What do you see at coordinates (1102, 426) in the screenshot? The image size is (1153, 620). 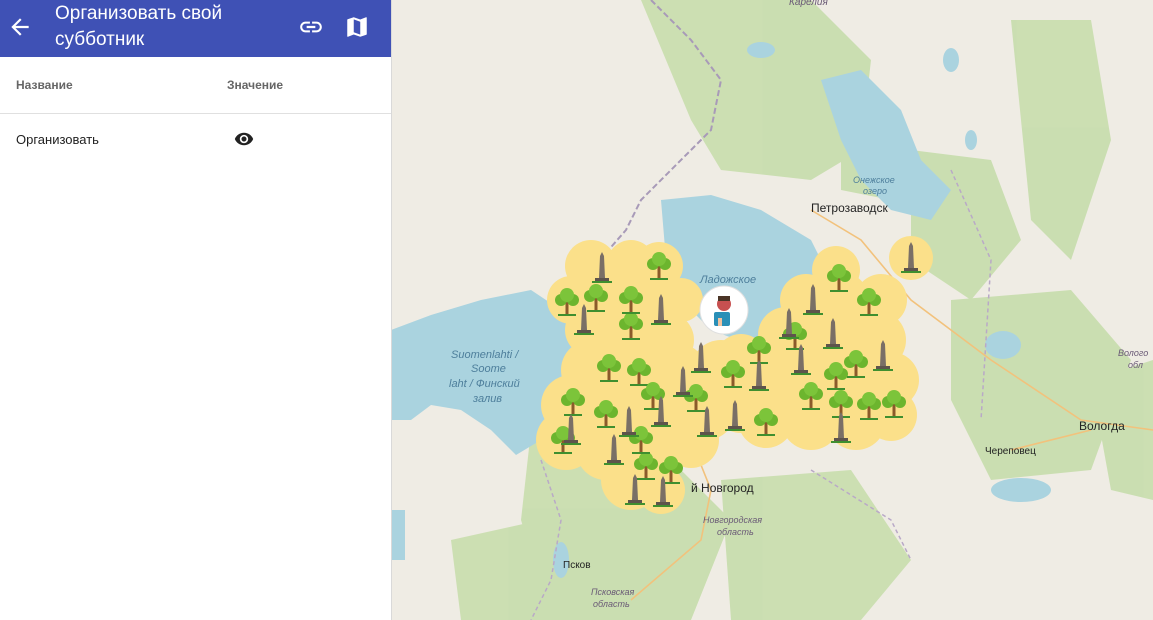 I see `label-vologda: Вологда` at bounding box center [1102, 426].